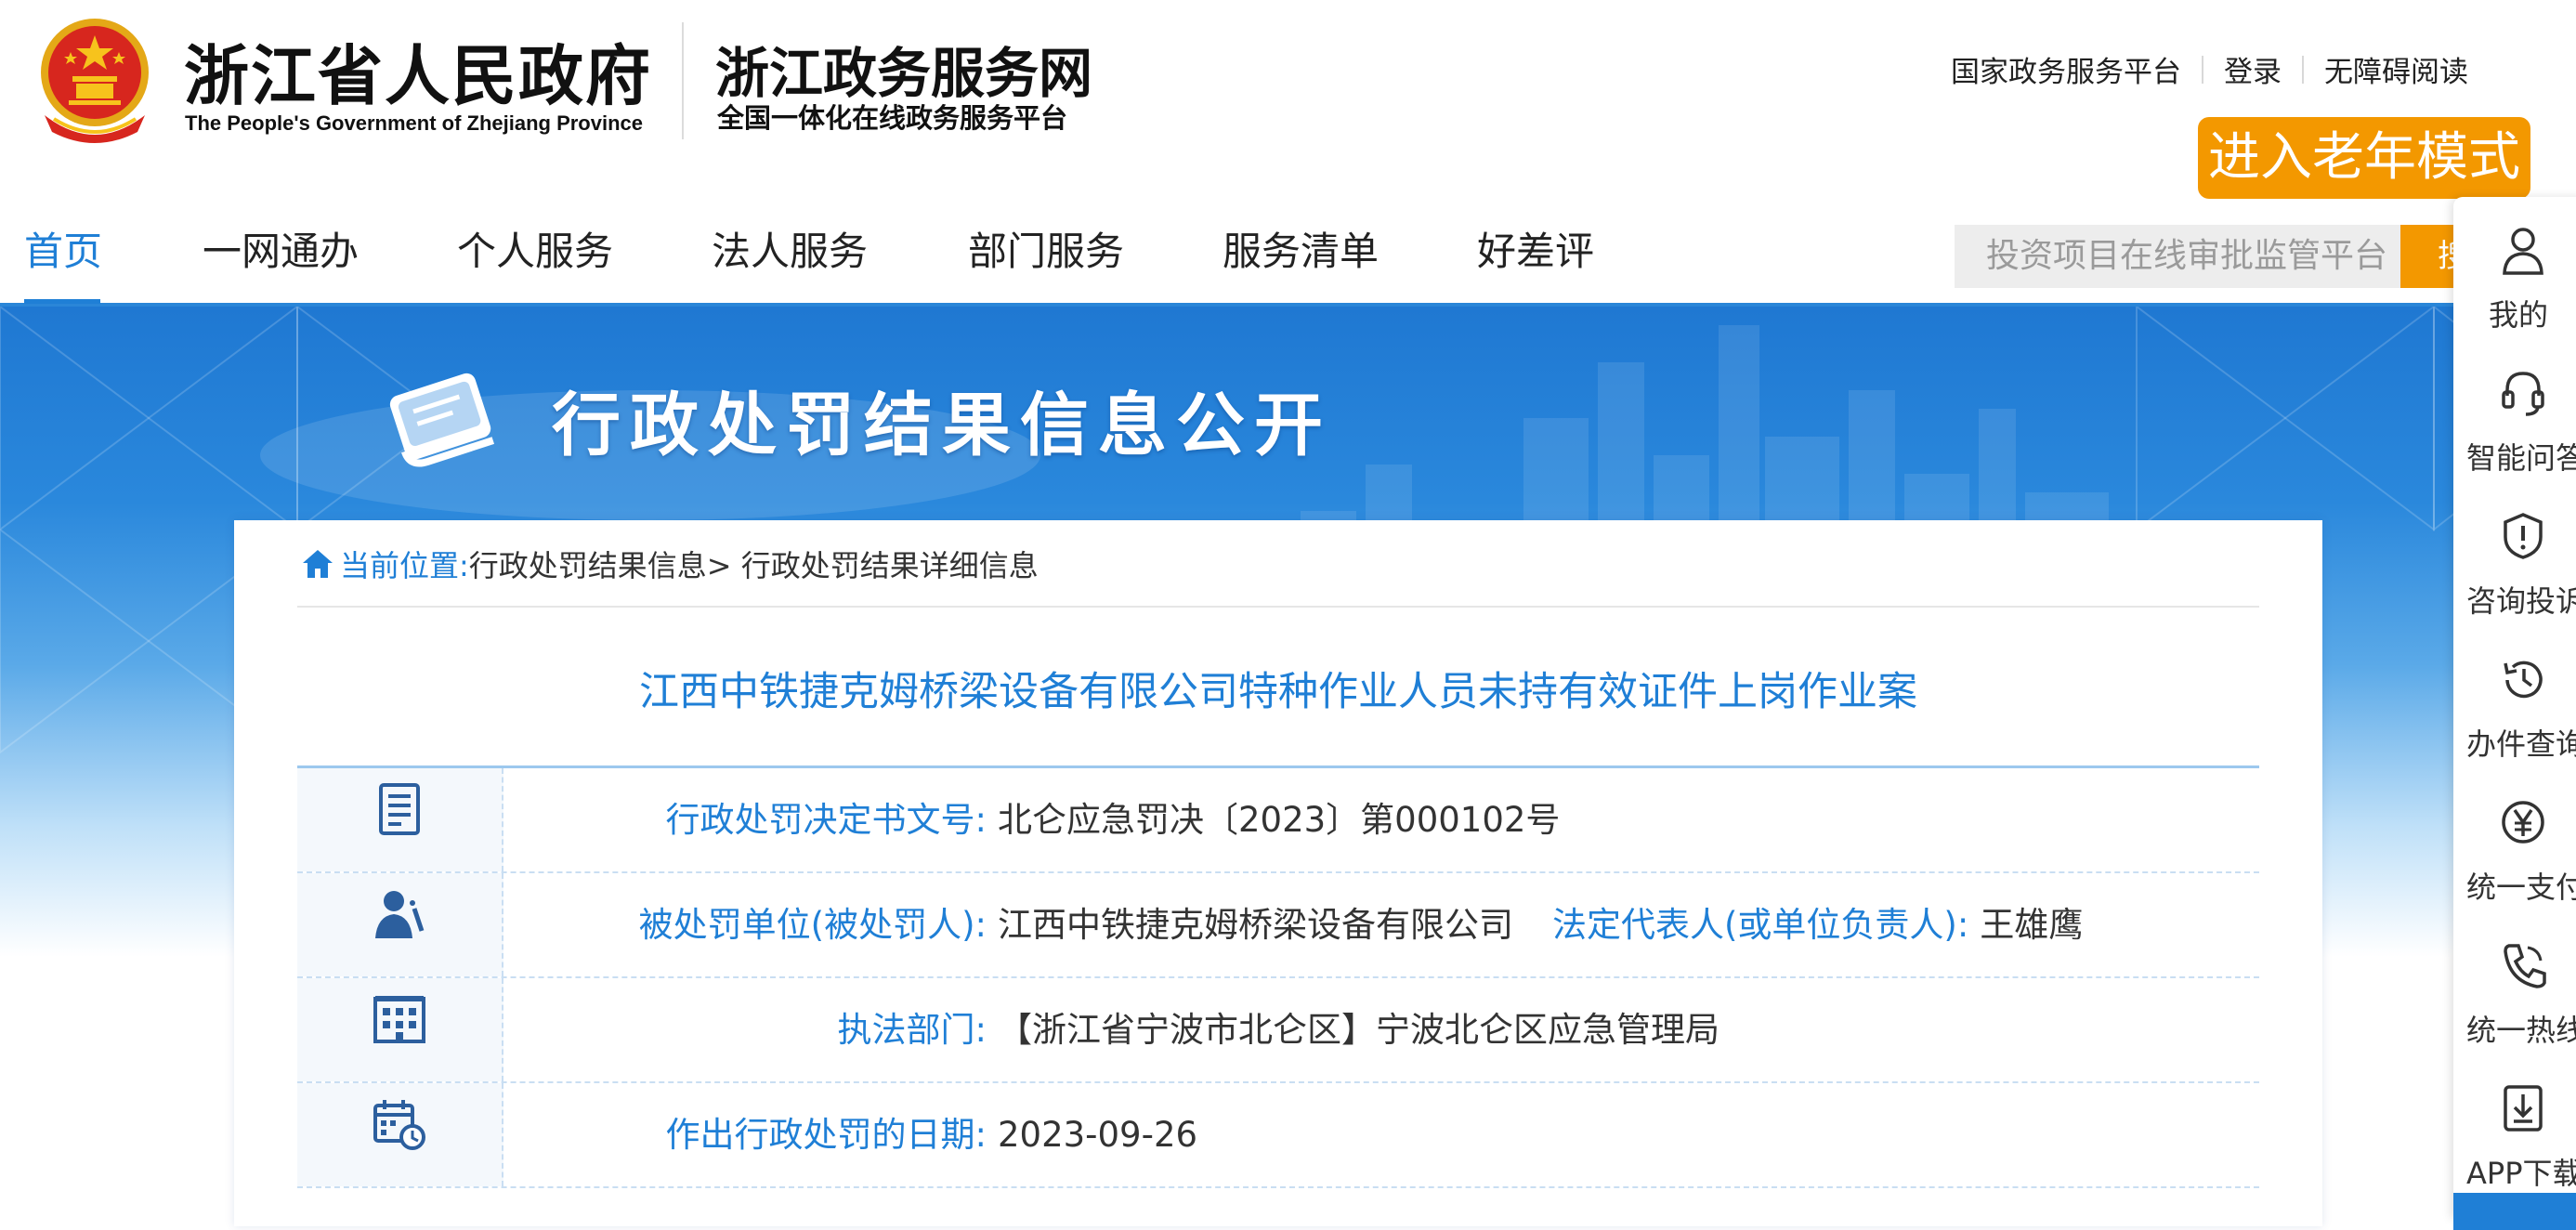 Image resolution: width=2576 pixels, height=1230 pixels. I want to click on breadcrumb-path: 行政处罚结果信息> 行政处罚结果详细信息, so click(754, 564).